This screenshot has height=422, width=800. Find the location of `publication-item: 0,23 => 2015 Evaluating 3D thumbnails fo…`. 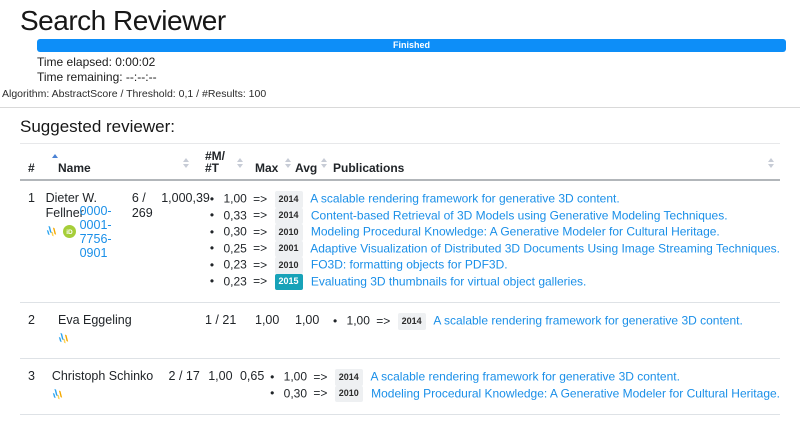

publication-item: 0,23 => 2015 Evaluating 3D thumbnails fo… is located at coordinates (495, 281).